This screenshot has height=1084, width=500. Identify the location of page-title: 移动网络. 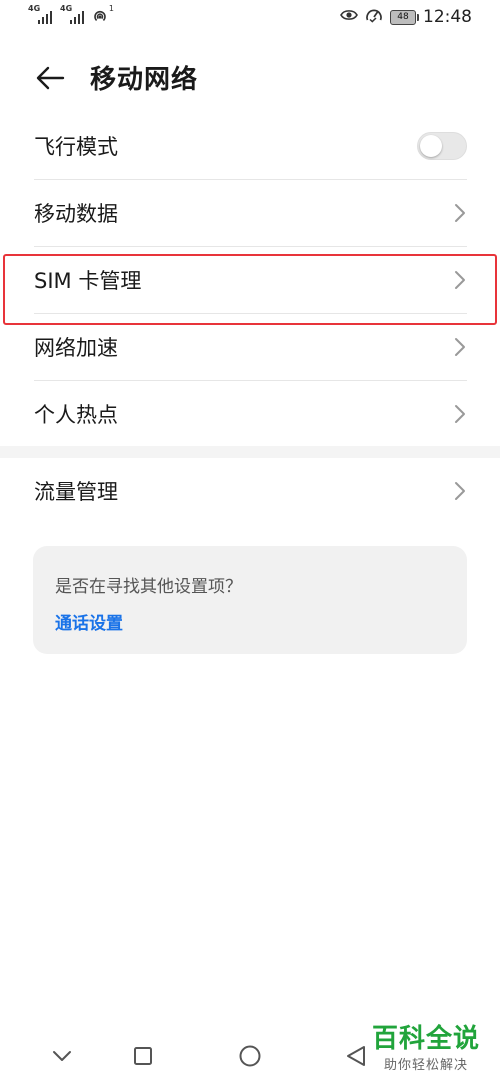
(144, 80).